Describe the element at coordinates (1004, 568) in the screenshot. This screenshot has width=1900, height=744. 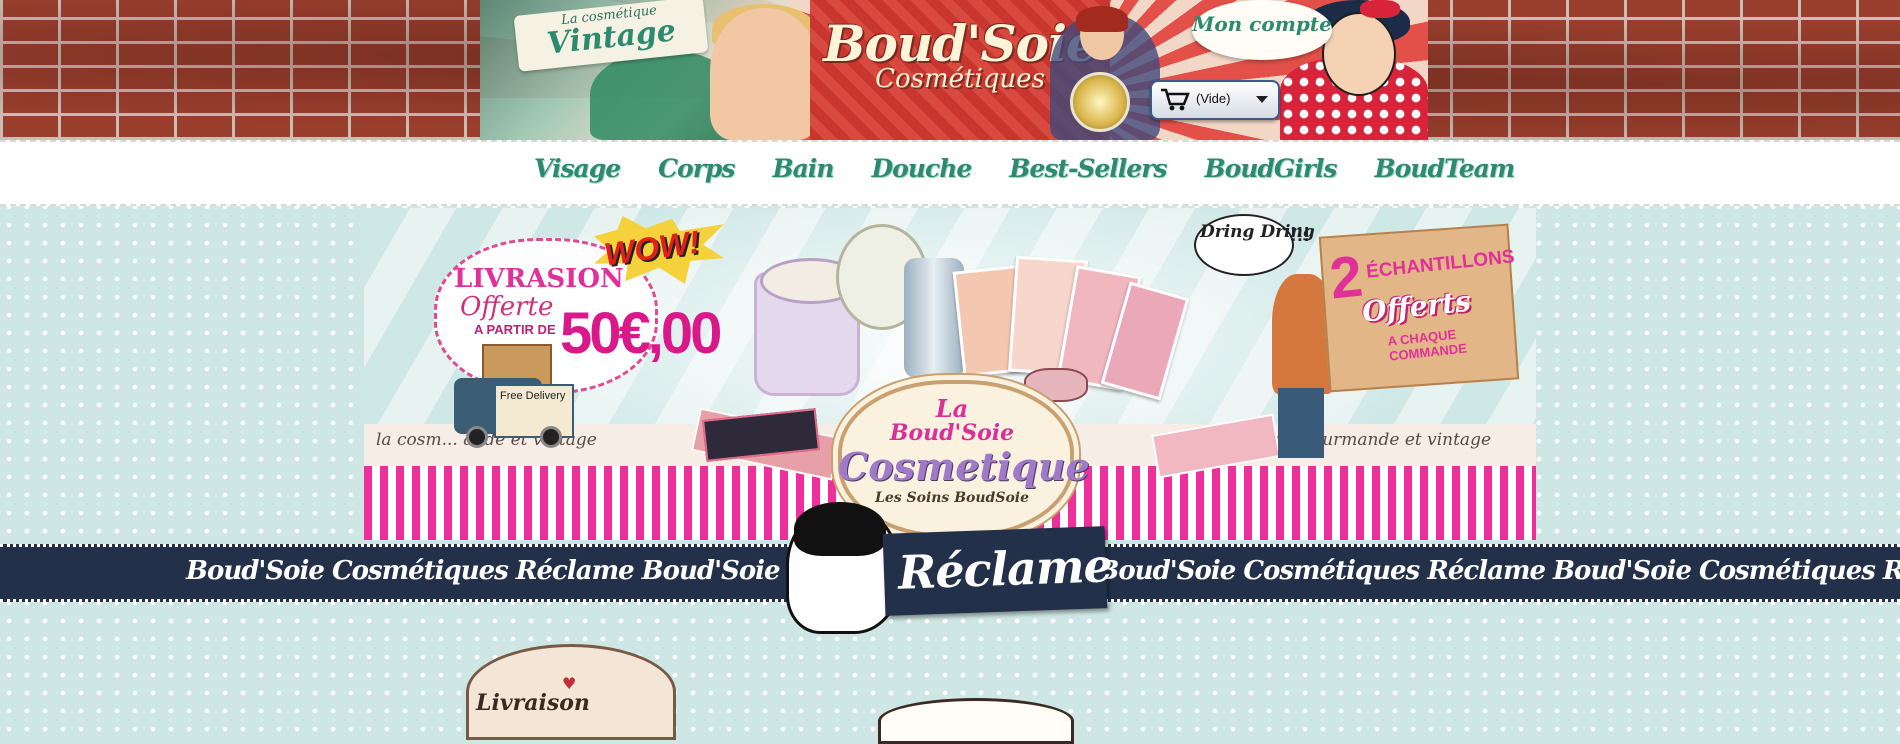
I see `reclame-tag-text: Réclame` at that location.